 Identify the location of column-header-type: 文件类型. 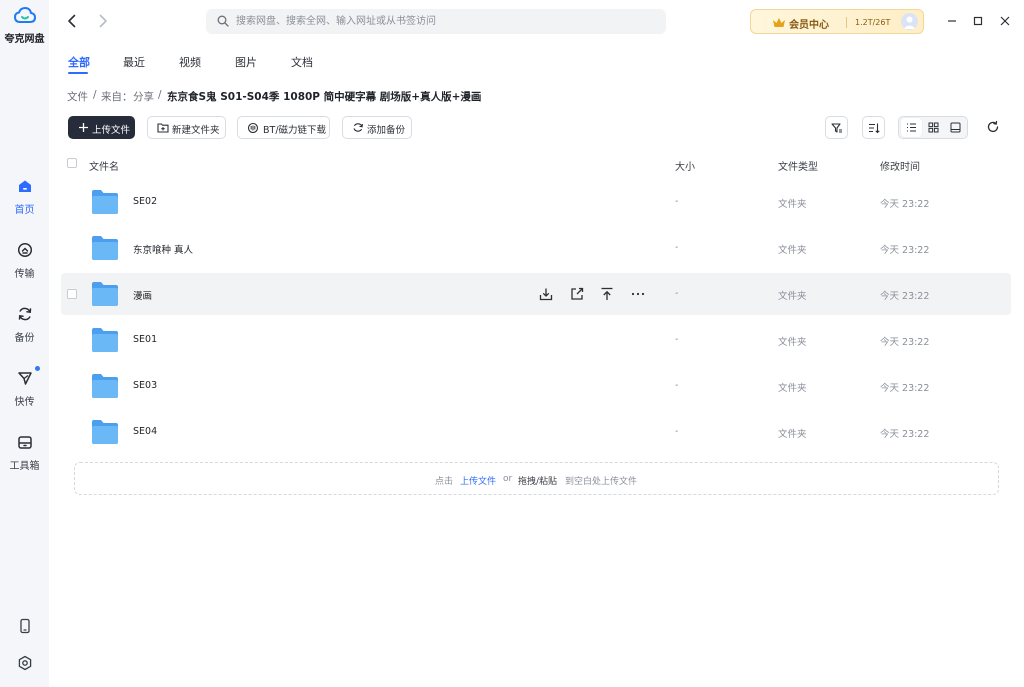
(798, 165).